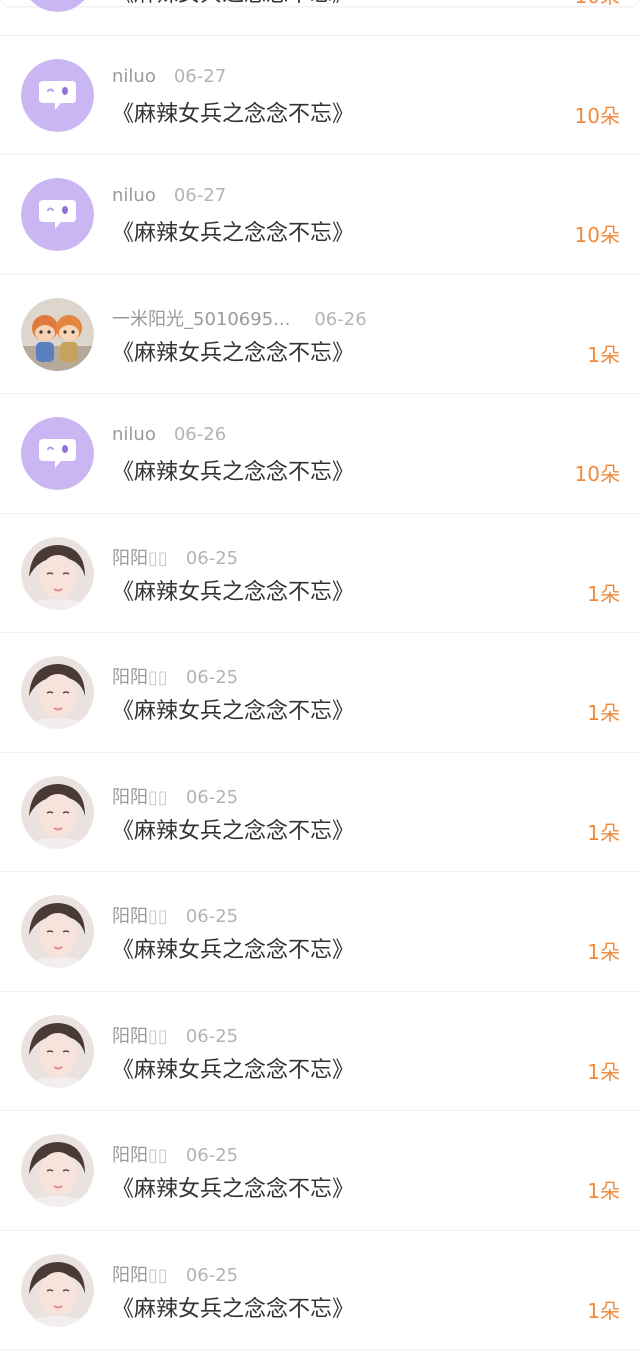 The height and width of the screenshot is (1350, 640). I want to click on list-item: niluo 06-26 《麻辣女兵之念念不忘》 10朵, so click(320, 454).